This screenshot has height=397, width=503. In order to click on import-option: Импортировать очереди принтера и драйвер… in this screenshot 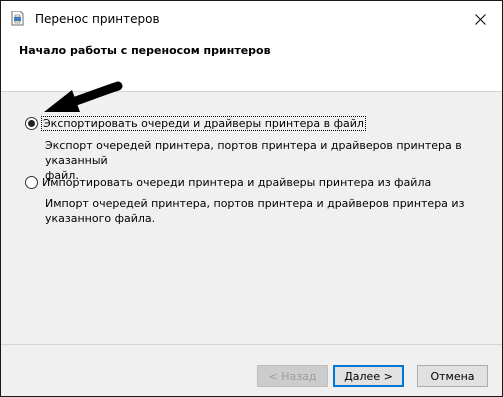, I will do `click(228, 182)`.